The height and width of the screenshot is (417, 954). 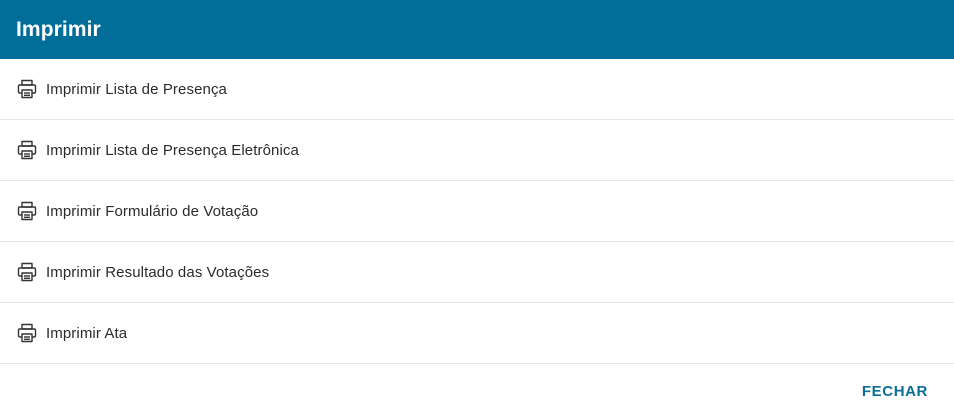 What do you see at coordinates (477, 272) in the screenshot?
I see `print-option-resultado-votacoes: Imprimir Resultado das Votações` at bounding box center [477, 272].